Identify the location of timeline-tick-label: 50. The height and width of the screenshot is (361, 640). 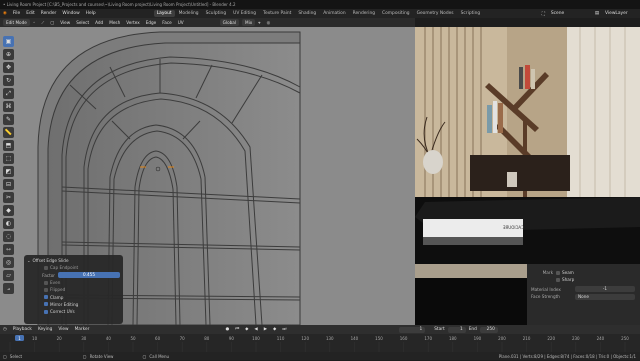
(133, 338).